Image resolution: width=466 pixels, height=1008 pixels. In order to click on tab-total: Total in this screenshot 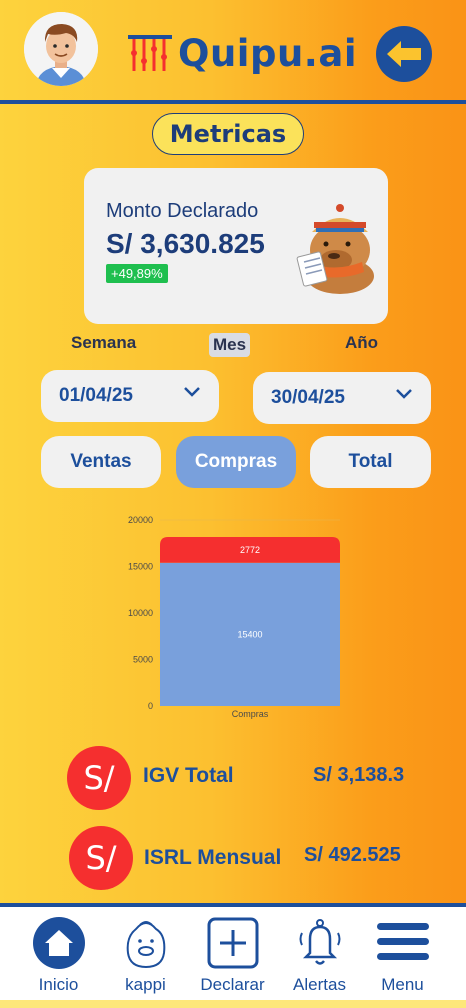, I will do `click(370, 462)`.